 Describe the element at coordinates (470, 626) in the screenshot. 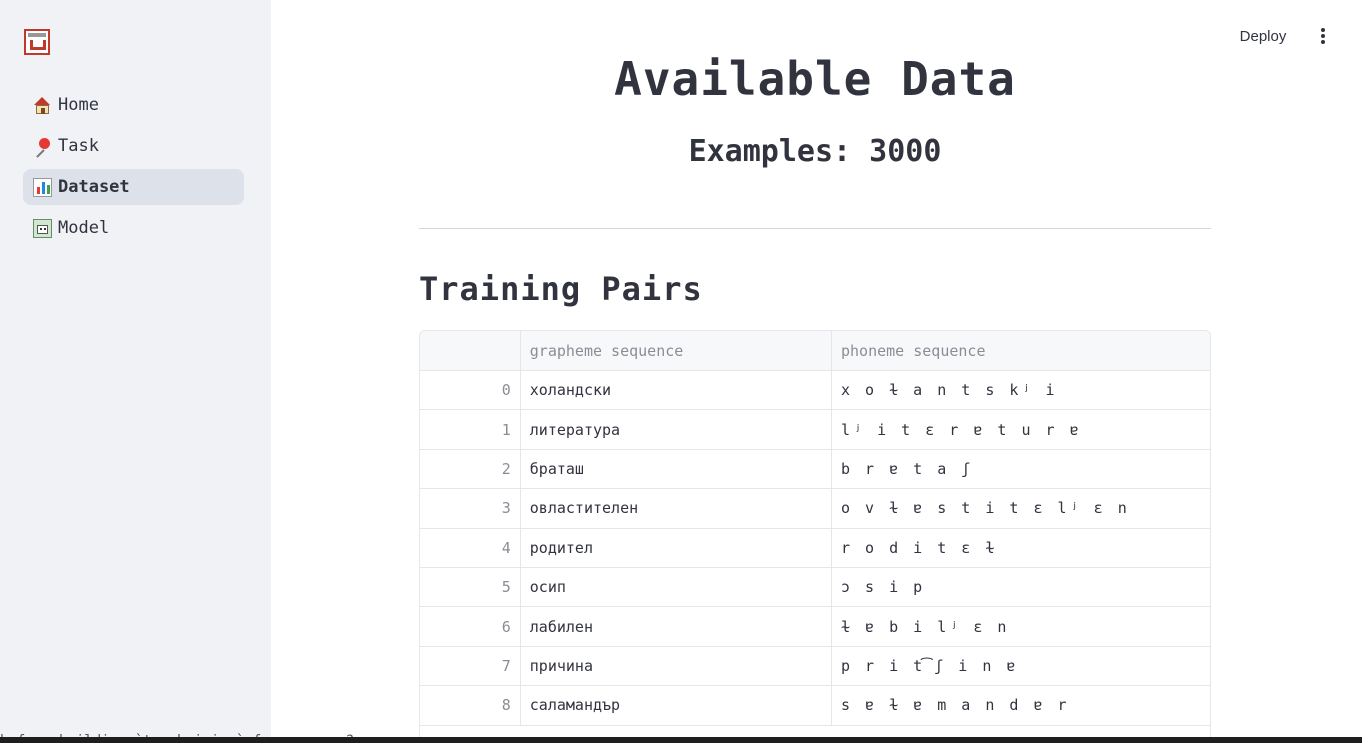

I see `row-index: 6` at that location.